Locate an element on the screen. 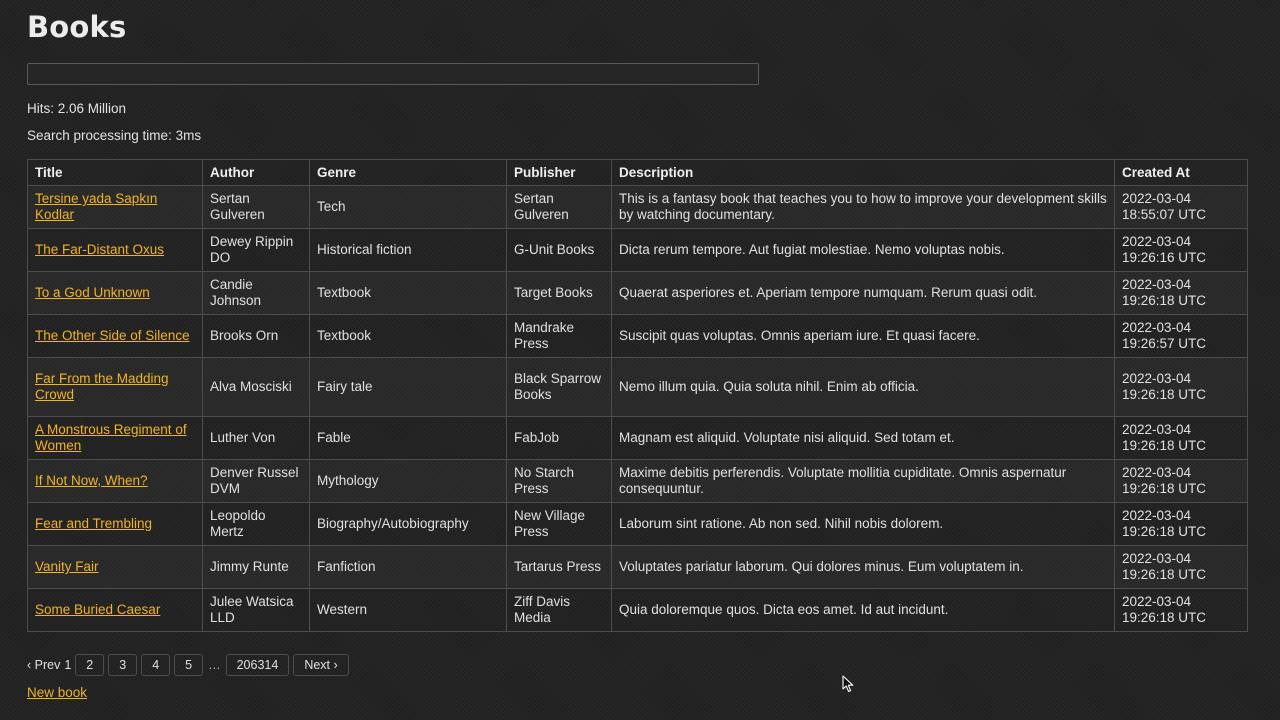 This screenshot has width=1280, height=720. author-cell: Sertan Gulveren is located at coordinates (256, 207).